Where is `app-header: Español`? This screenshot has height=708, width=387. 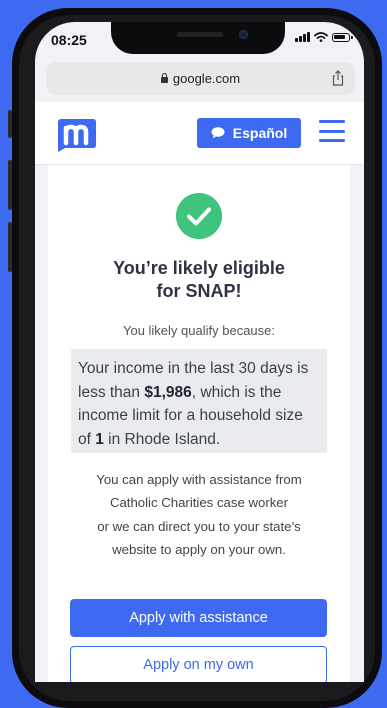 app-header: Español is located at coordinates (199, 133).